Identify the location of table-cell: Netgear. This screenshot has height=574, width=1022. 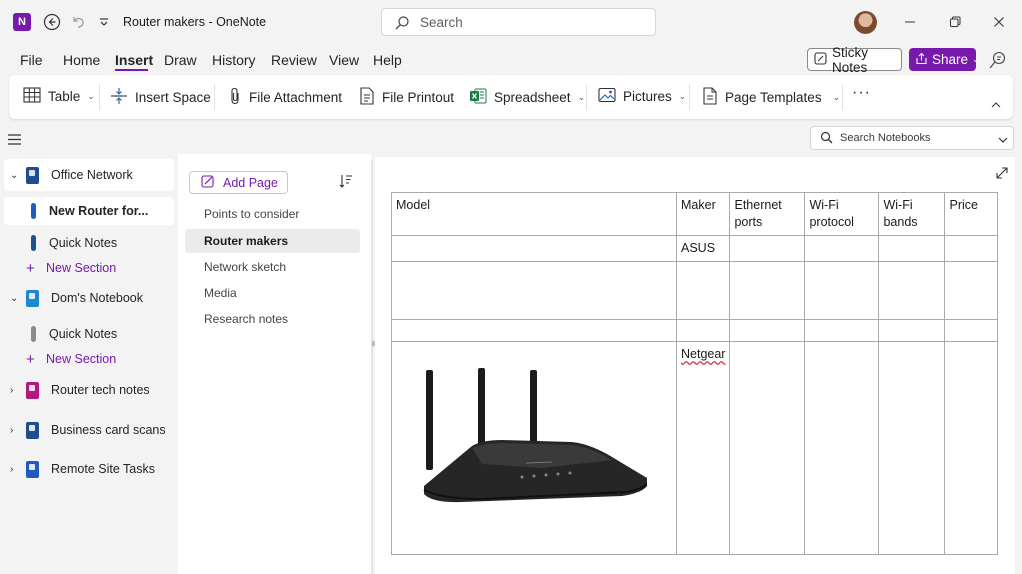
(703, 448).